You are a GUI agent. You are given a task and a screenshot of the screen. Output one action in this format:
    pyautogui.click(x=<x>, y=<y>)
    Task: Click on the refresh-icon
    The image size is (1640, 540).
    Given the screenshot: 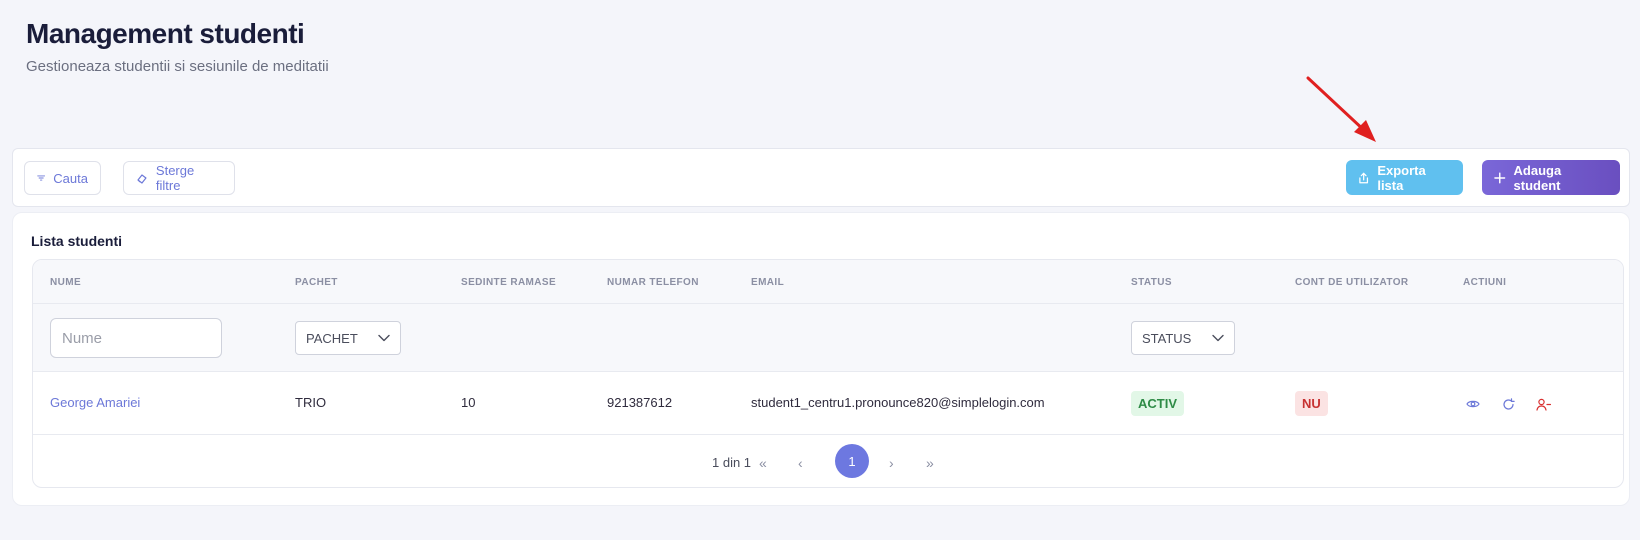 What is the action you would take?
    pyautogui.click(x=1508, y=403)
    